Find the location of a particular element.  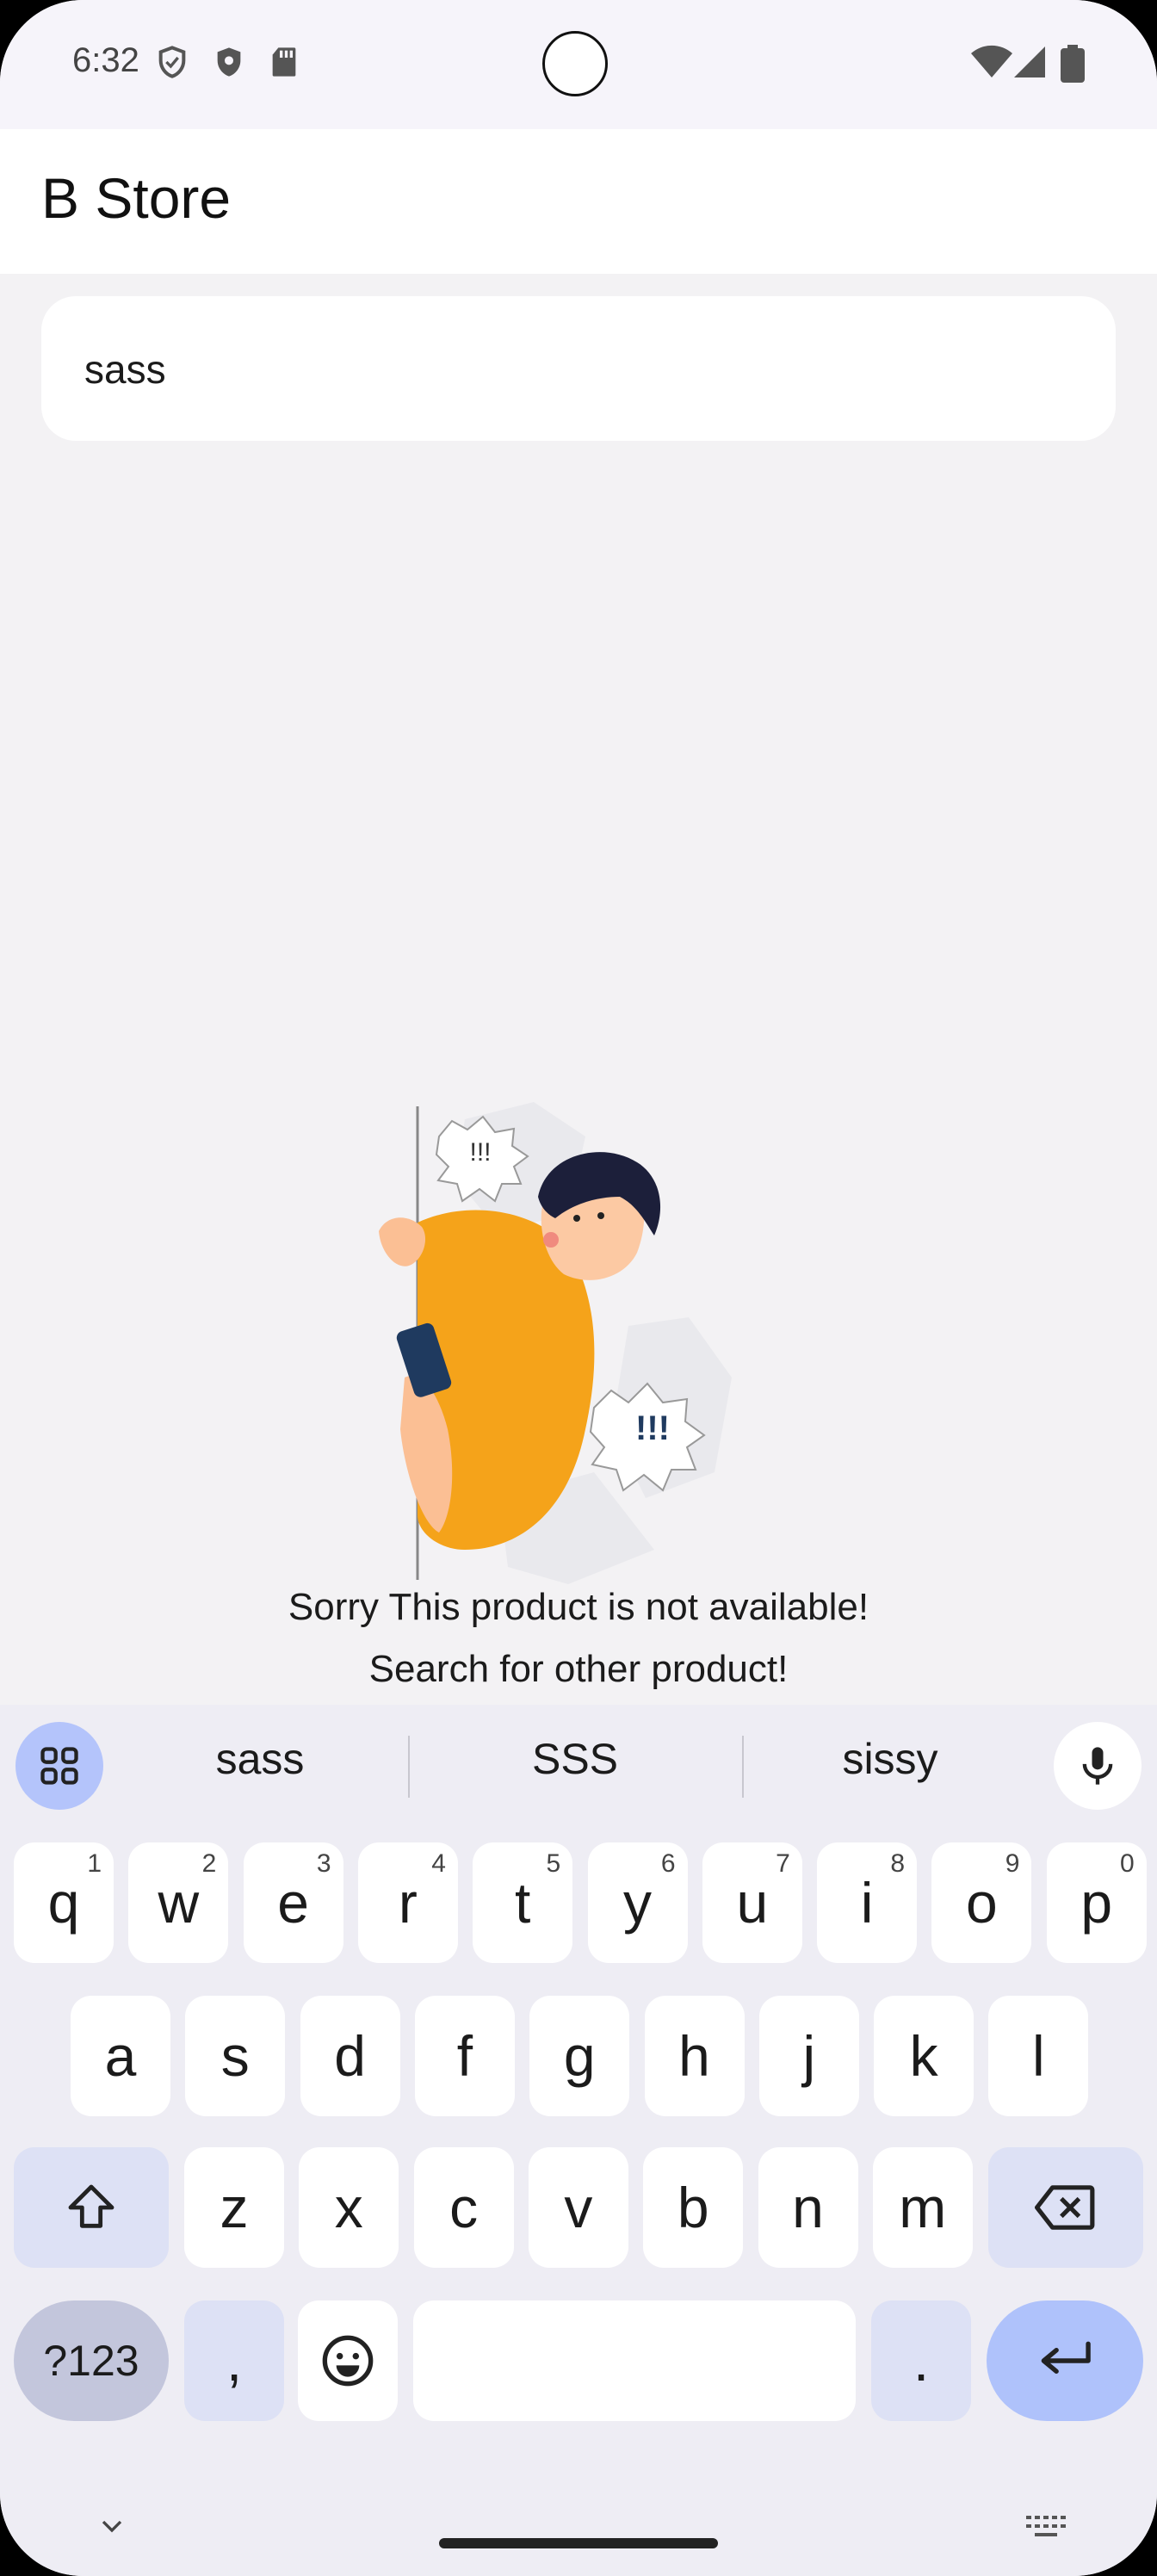

key-hint: 0 is located at coordinates (1128, 1863).